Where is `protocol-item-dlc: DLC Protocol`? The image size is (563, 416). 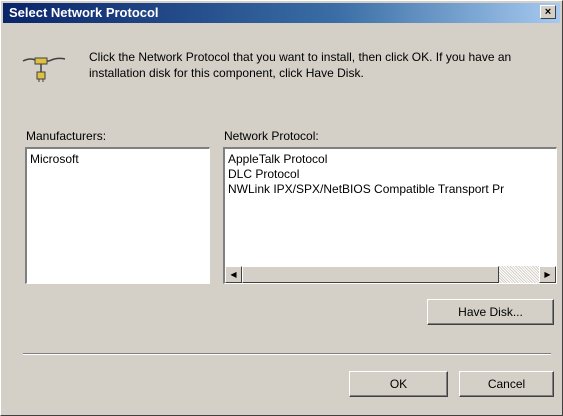
protocol-item-dlc: DLC Protocol is located at coordinates (390, 174).